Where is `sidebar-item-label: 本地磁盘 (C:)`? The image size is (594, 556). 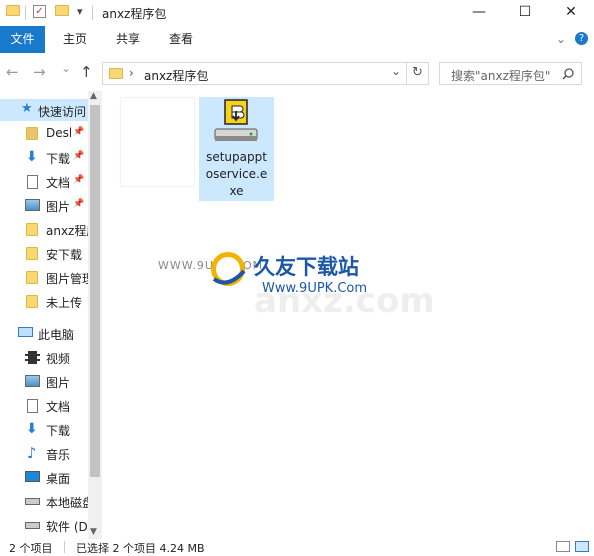 sidebar-item-label: 本地磁盘 (C:) is located at coordinates (67, 503).